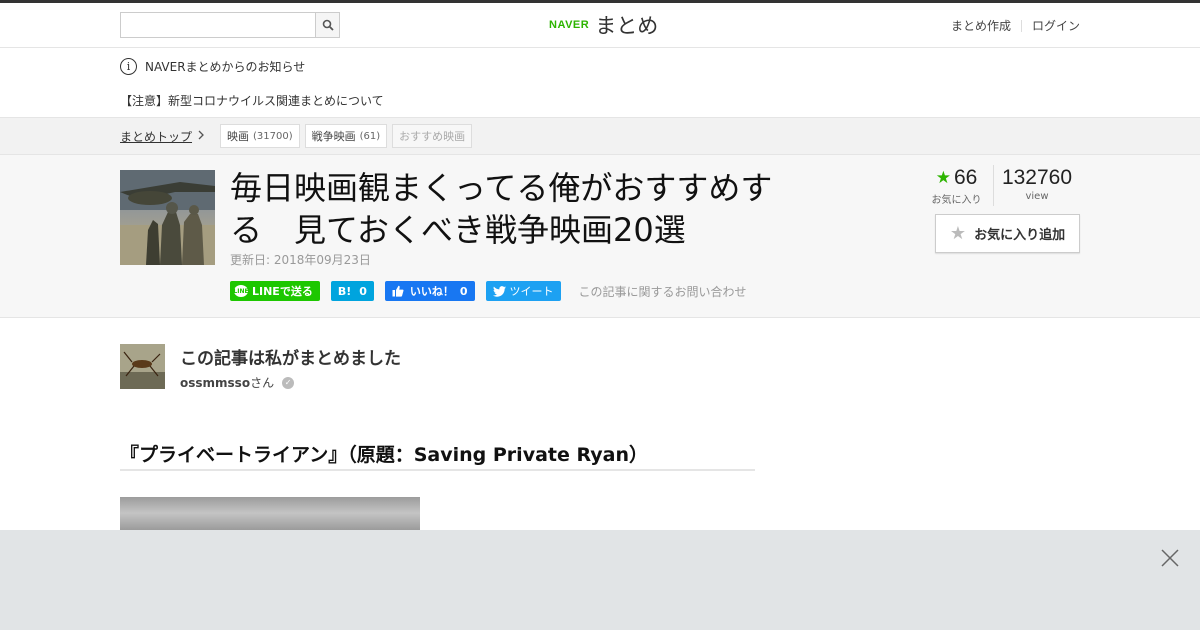  What do you see at coordinates (1021, 25) in the screenshot?
I see `nav-divider` at bounding box center [1021, 25].